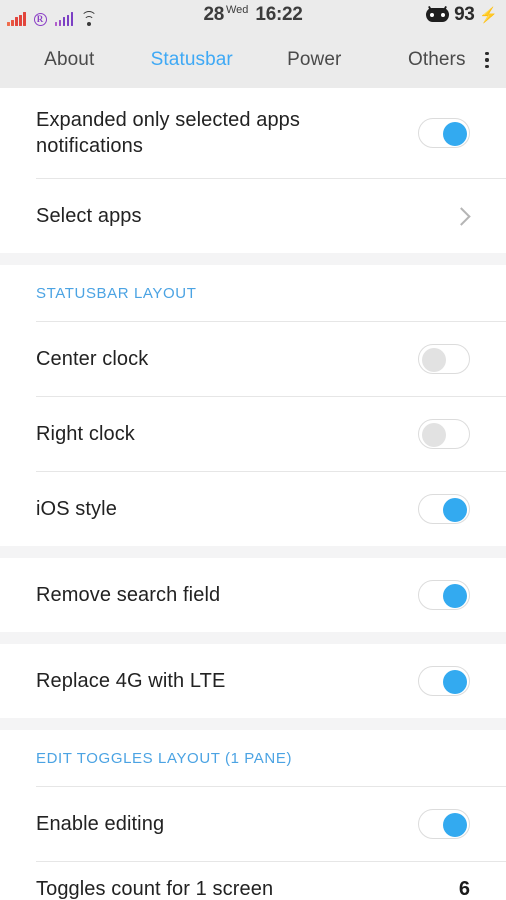  I want to click on settings-group-search-field: Remove search field, so click(253, 595).